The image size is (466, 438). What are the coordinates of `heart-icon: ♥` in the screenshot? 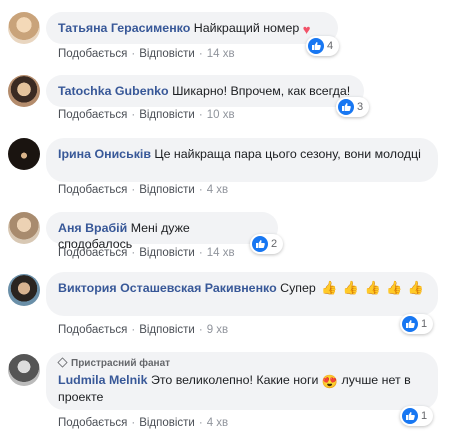 It's located at (306, 29).